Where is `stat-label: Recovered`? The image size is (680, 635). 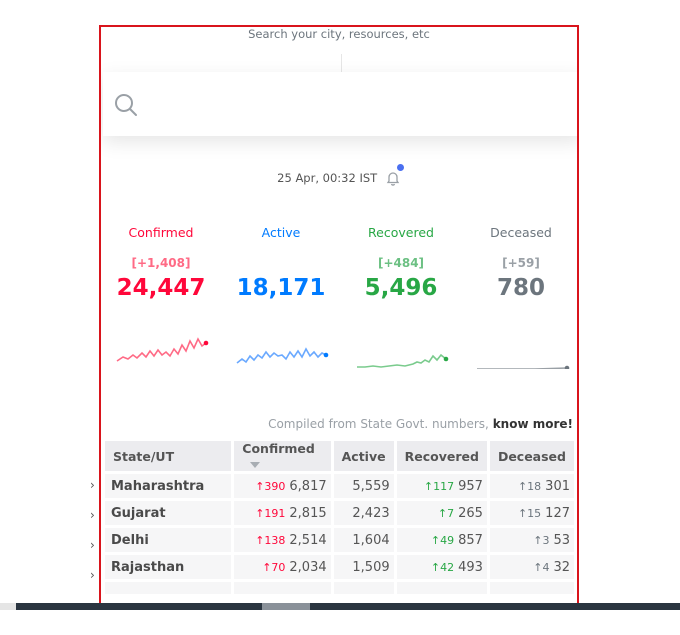 stat-label: Recovered is located at coordinates (401, 232).